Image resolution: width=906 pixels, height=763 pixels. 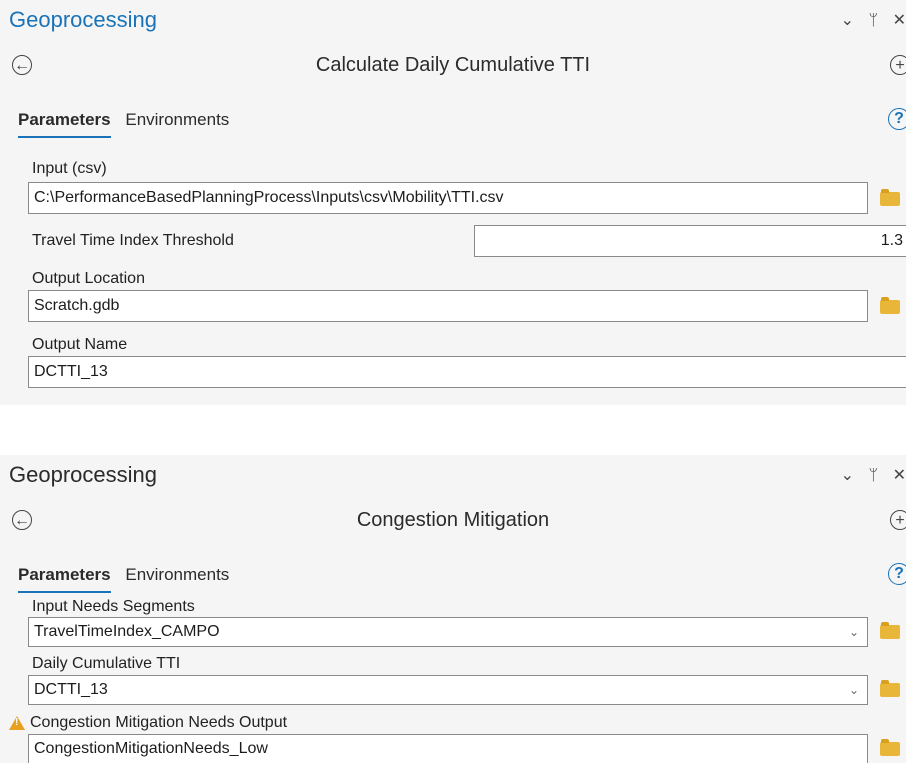 I want to click on threshold-label: Travel Time Index Threshold, so click(x=133, y=240).